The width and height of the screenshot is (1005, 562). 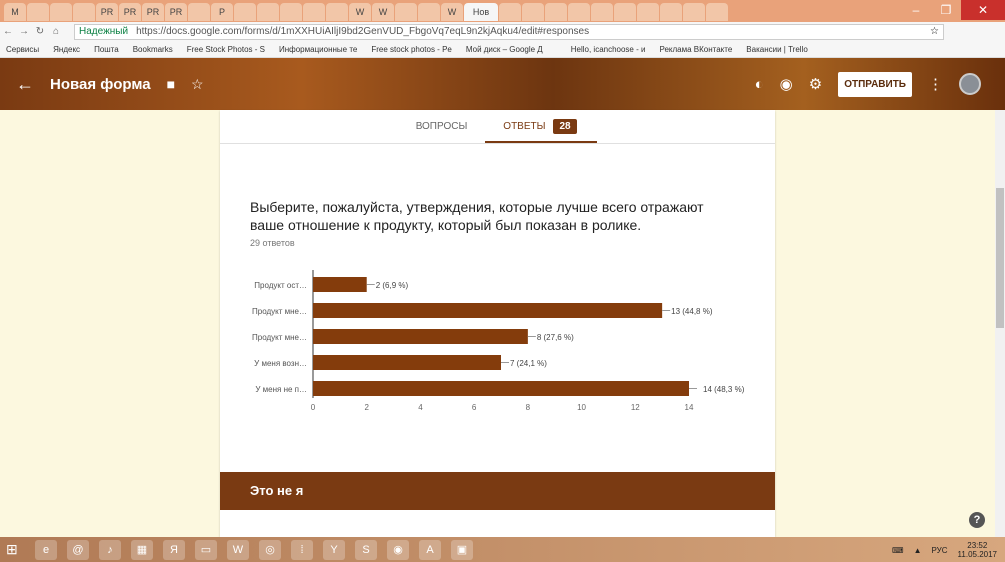 What do you see at coordinates (153, 49) in the screenshot?
I see `bookmark-item: Bookmarks` at bounding box center [153, 49].